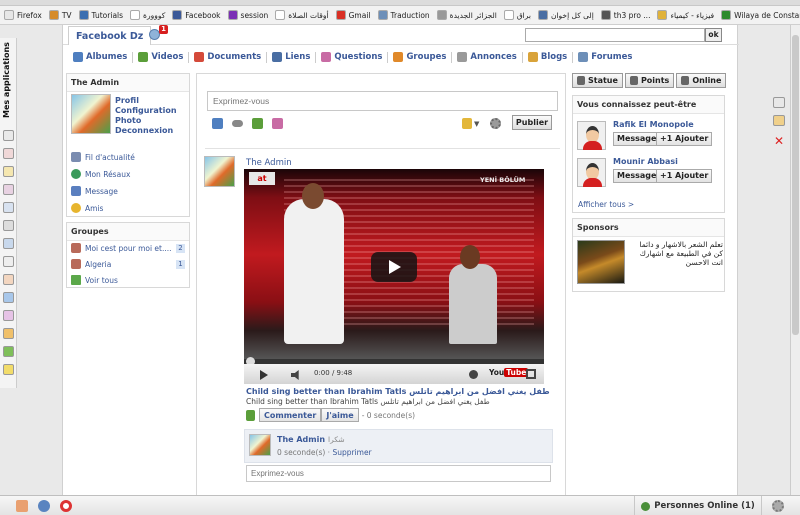 This screenshot has width=800, height=515. What do you see at coordinates (260, 445) in the screenshot?
I see `comment-author-avatar` at bounding box center [260, 445].